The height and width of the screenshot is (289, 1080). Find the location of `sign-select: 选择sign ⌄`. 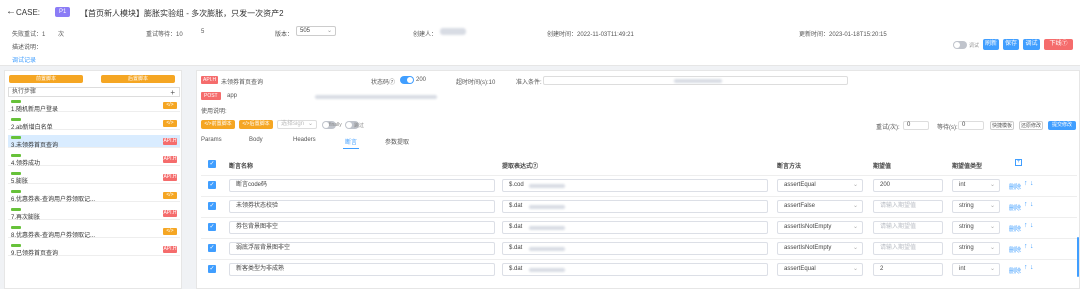

sign-select: 选择sign ⌄ is located at coordinates (297, 124).